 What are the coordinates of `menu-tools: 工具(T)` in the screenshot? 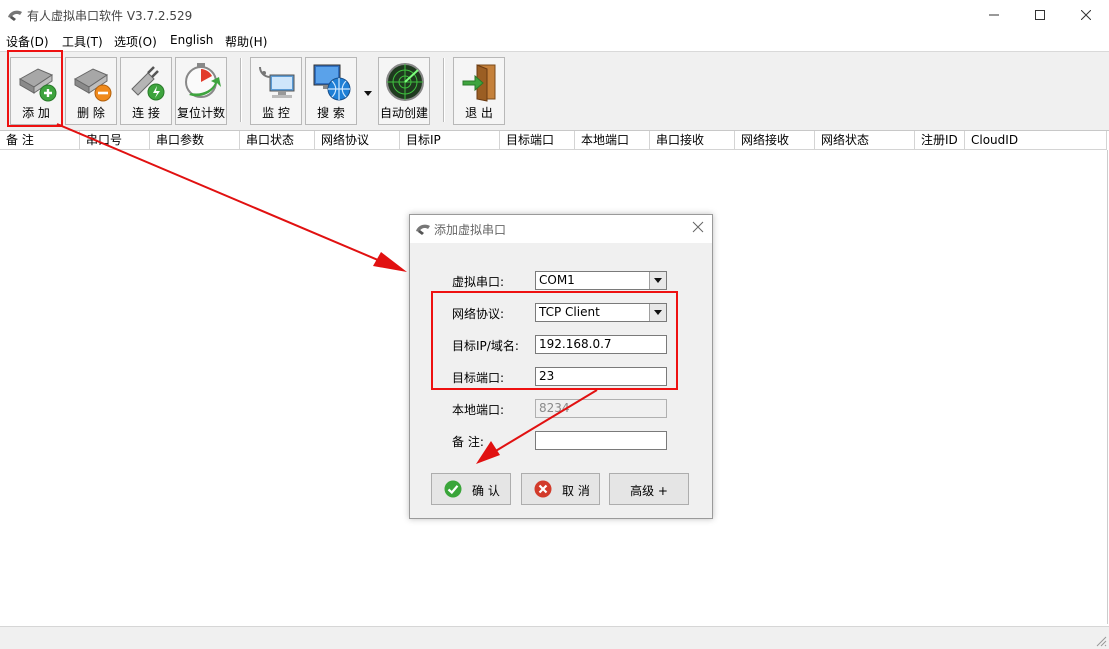 It's located at (82, 41).